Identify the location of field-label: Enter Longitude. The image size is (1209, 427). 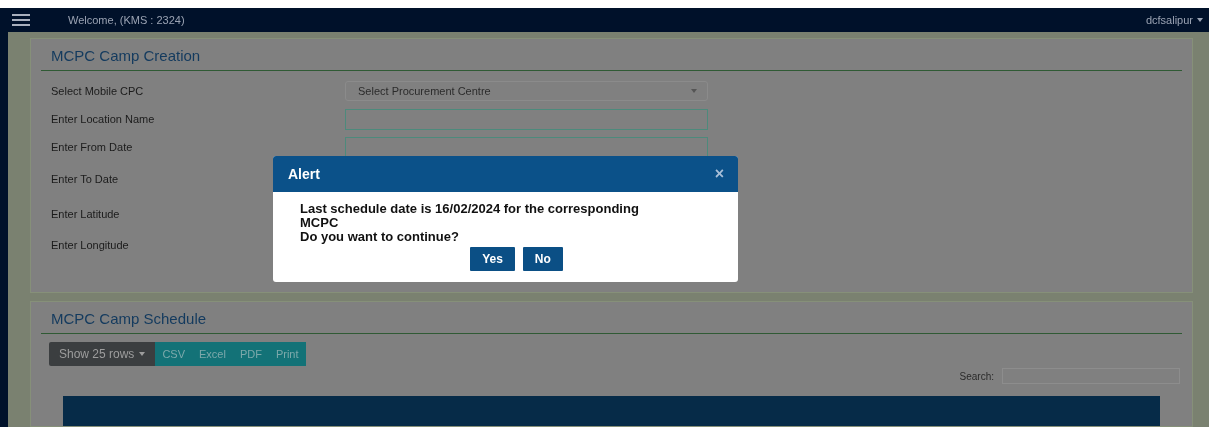
(90, 245).